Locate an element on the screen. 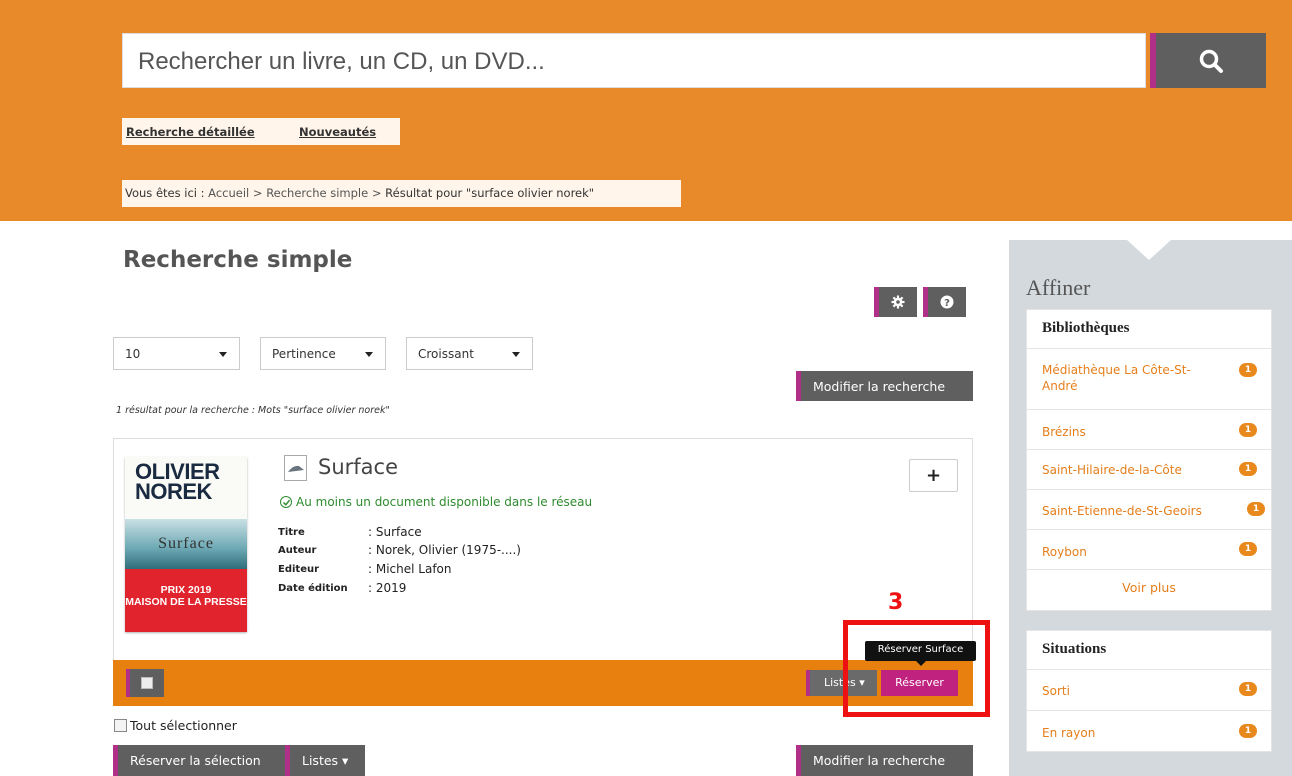 This screenshot has height=776, width=1292. situations-facet-heading: Situations is located at coordinates (1149, 650).